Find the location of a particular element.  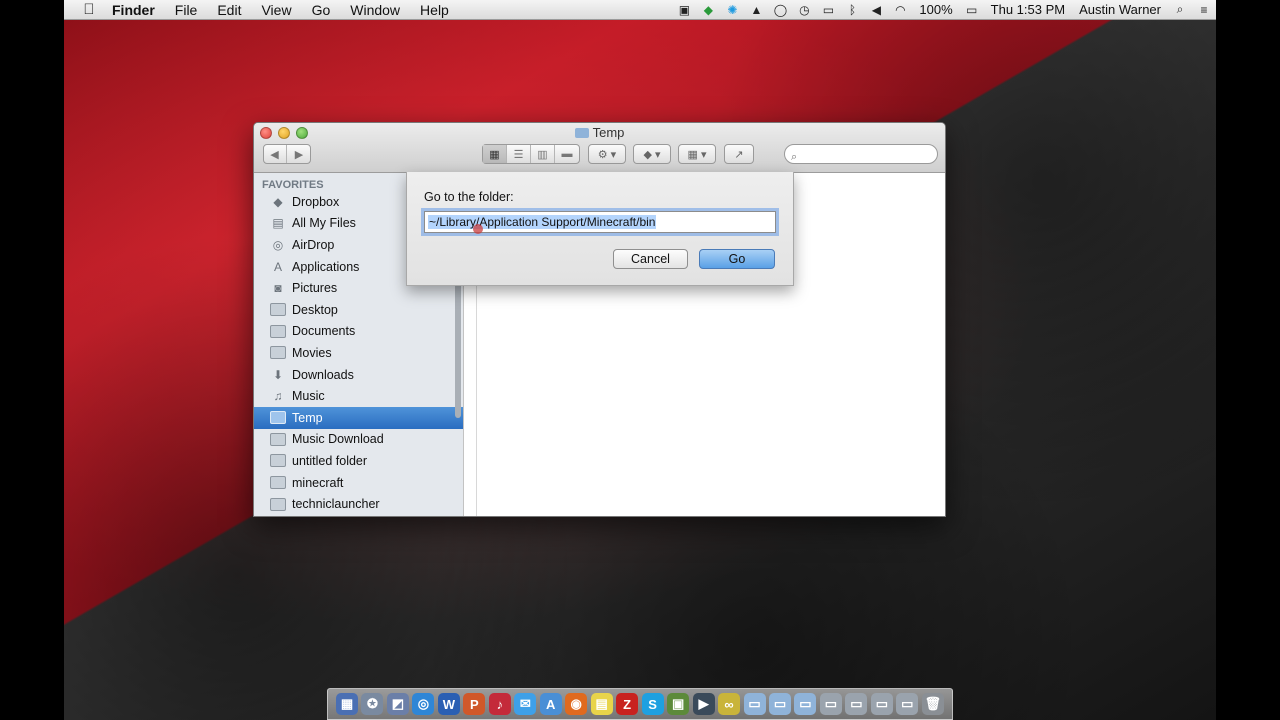

downloads-folder-icon: ▭ is located at coordinates (805, 704).